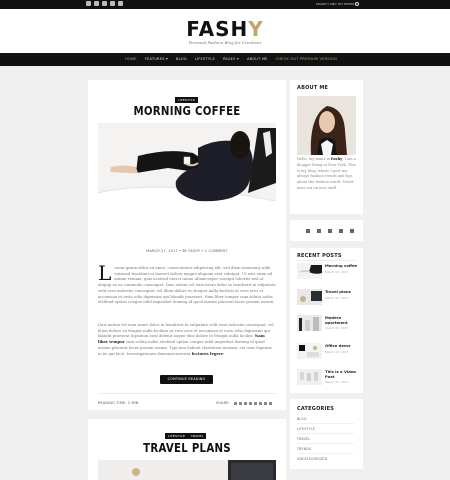  Describe the element at coordinates (187, 111) in the screenshot. I see `post-title: MORNING COFFEE` at that location.